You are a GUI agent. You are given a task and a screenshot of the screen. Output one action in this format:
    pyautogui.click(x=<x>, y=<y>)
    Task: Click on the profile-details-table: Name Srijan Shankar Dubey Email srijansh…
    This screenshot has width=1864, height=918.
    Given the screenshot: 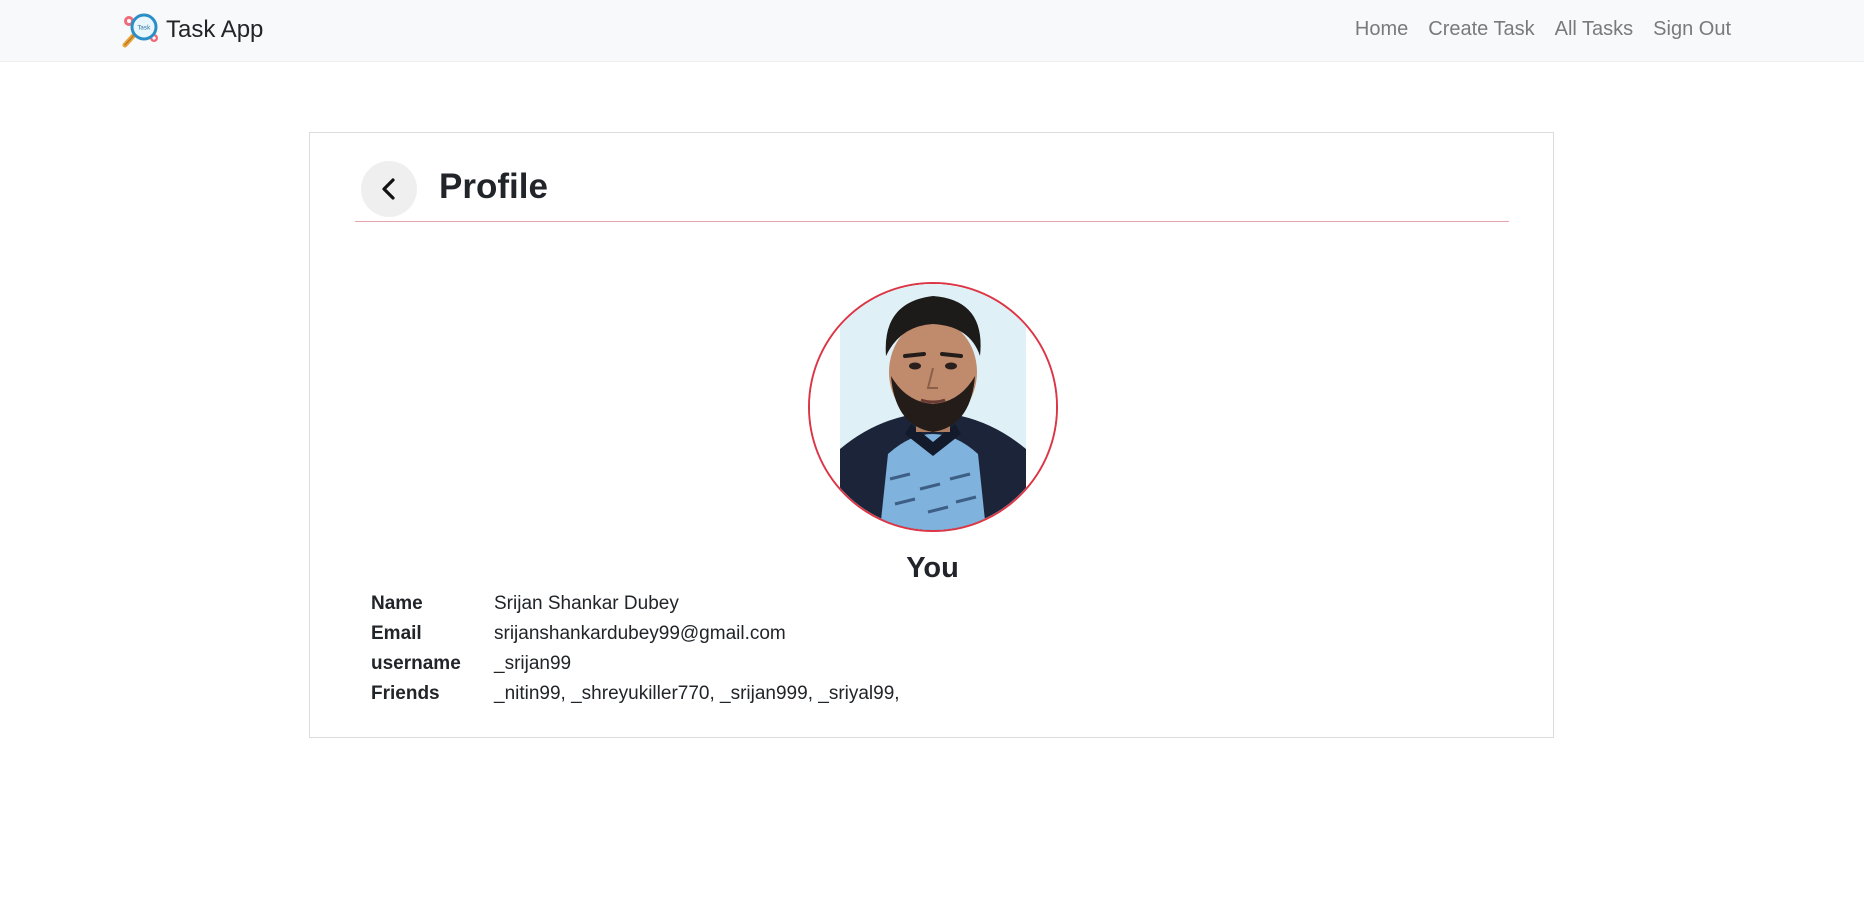 What is the action you would take?
    pyautogui.click(x=635, y=649)
    